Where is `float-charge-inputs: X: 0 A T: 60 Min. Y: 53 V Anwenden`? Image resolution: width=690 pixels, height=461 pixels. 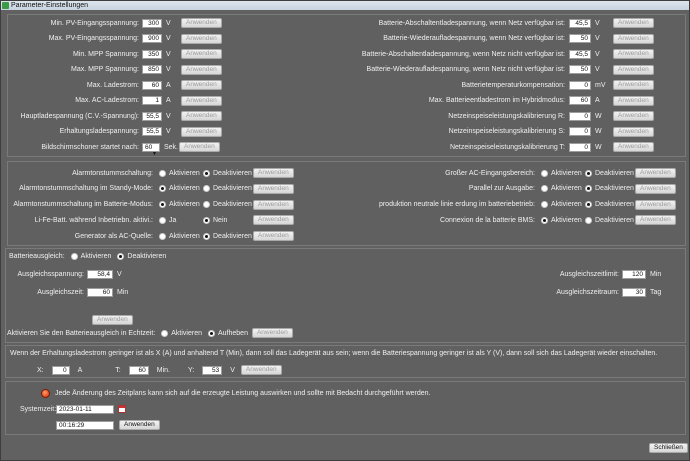 float-charge-inputs: X: 0 A T: 60 Min. Y: 53 V Anwenden is located at coordinates (159, 370).